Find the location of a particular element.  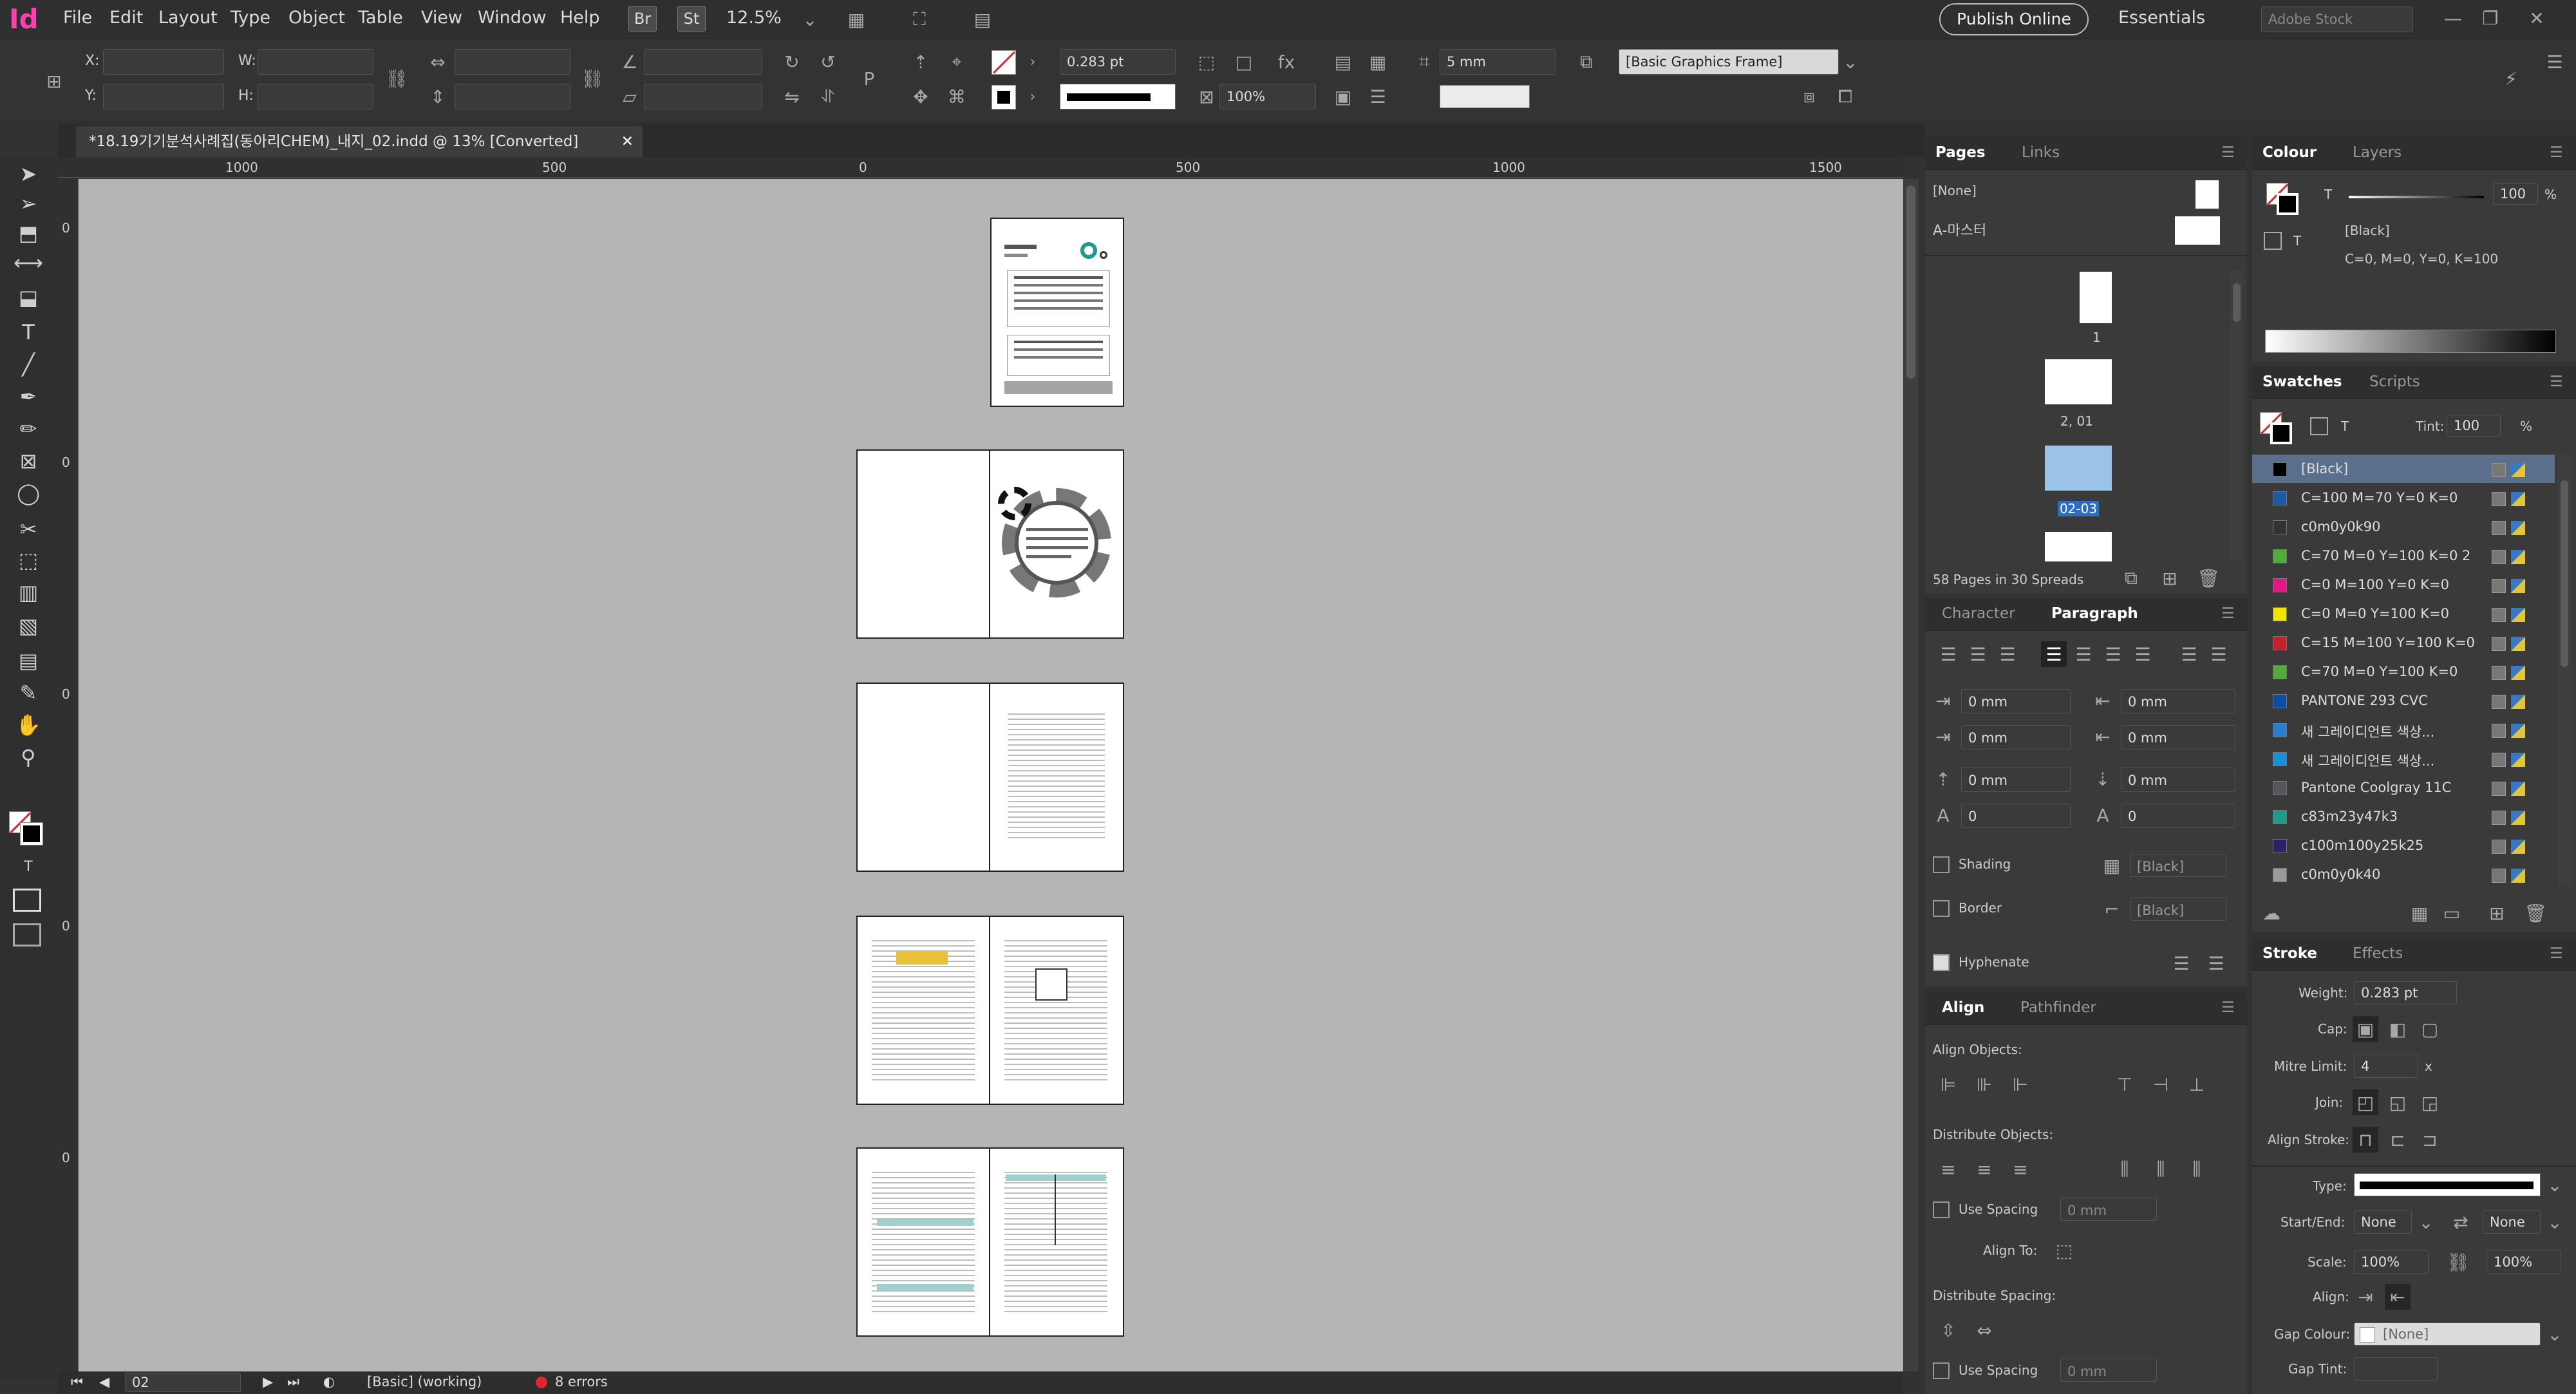

adobe-stock-search: Adobe Stock is located at coordinates (2337, 19).